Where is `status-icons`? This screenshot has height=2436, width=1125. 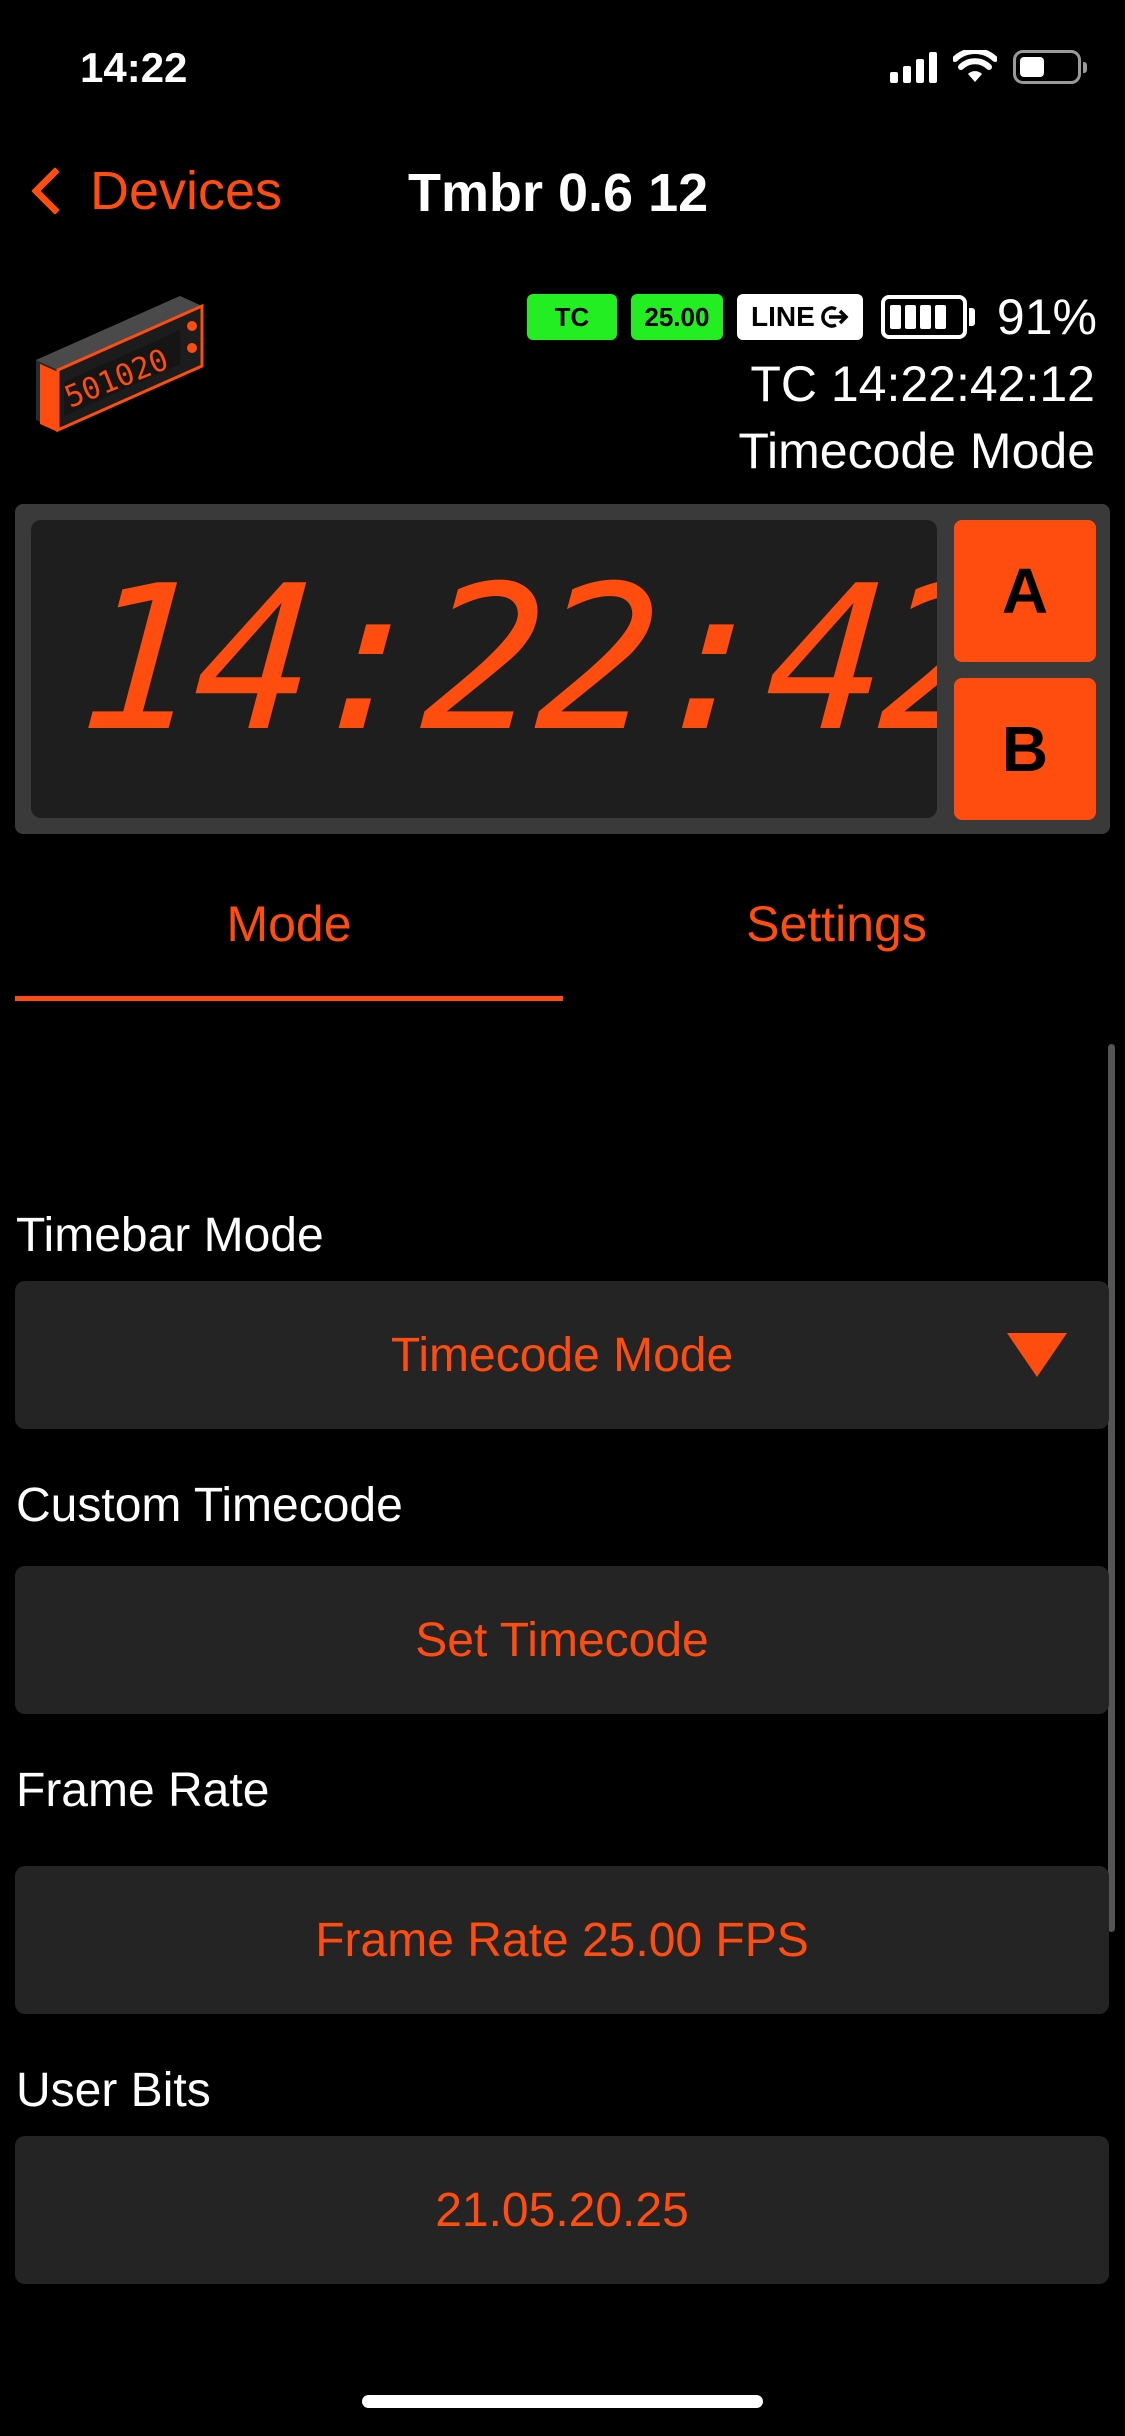 status-icons is located at coordinates (988, 67).